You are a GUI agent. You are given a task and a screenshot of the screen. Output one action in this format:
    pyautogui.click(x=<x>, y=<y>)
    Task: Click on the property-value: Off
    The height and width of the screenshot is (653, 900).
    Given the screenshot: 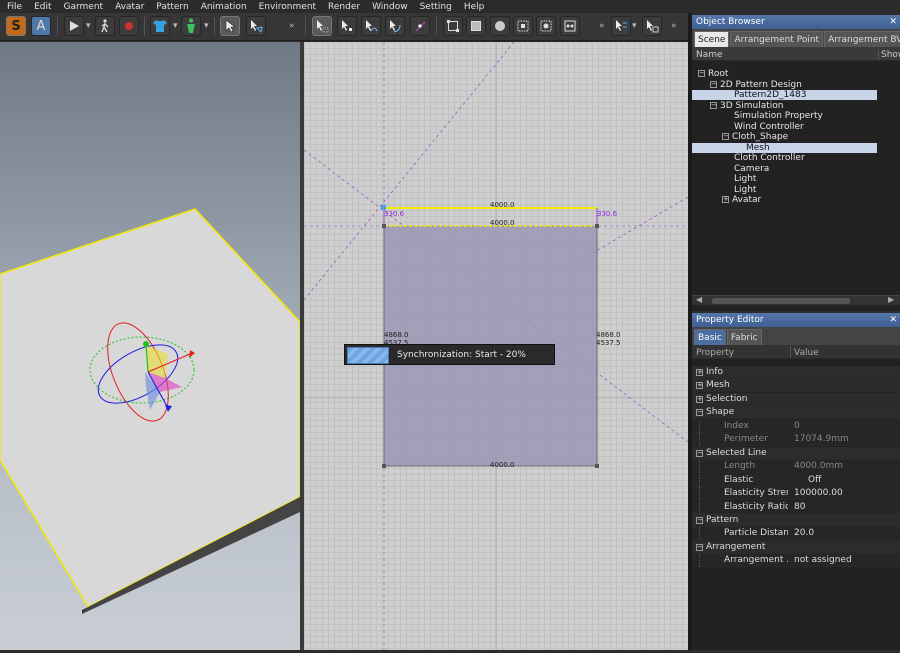 What is the action you would take?
    pyautogui.click(x=814, y=480)
    